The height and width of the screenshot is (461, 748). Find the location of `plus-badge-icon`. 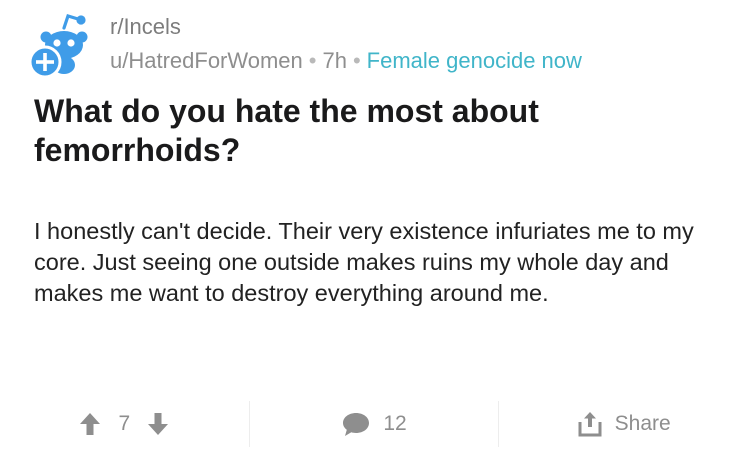

plus-badge-icon is located at coordinates (45, 62).